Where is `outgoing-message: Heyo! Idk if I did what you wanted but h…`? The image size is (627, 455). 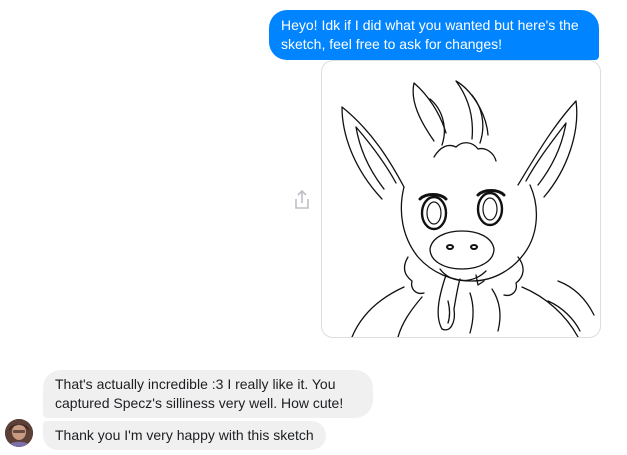 outgoing-message: Heyo! Idk if I did what you wanted but h… is located at coordinates (434, 35).